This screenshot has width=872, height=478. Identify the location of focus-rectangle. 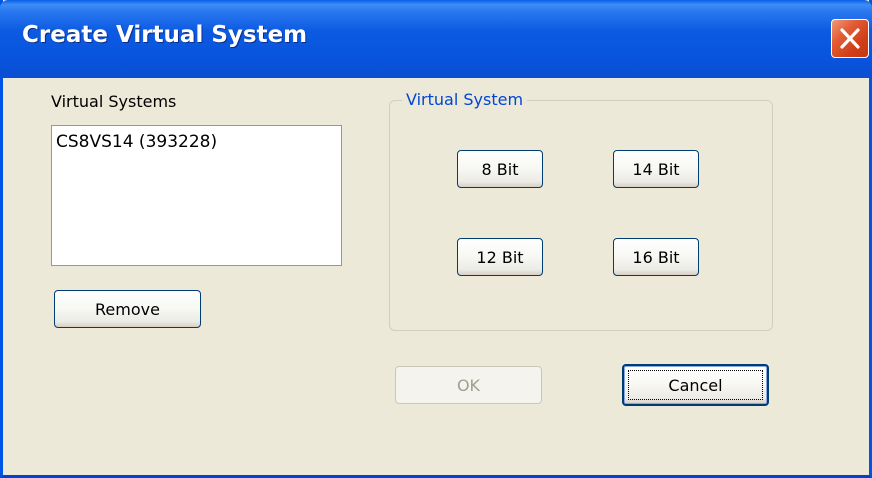
(695, 385).